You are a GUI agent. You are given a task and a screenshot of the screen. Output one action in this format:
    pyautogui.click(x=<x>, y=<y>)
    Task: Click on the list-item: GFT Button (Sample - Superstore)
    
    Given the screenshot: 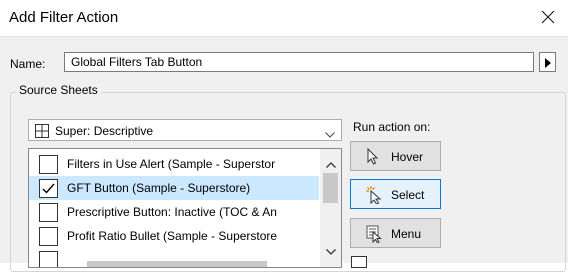 What is the action you would take?
    pyautogui.click(x=174, y=188)
    